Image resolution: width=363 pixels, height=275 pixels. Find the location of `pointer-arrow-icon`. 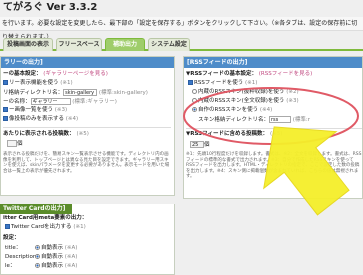

pointer-arrow-icon is located at coordinates (306, 171).